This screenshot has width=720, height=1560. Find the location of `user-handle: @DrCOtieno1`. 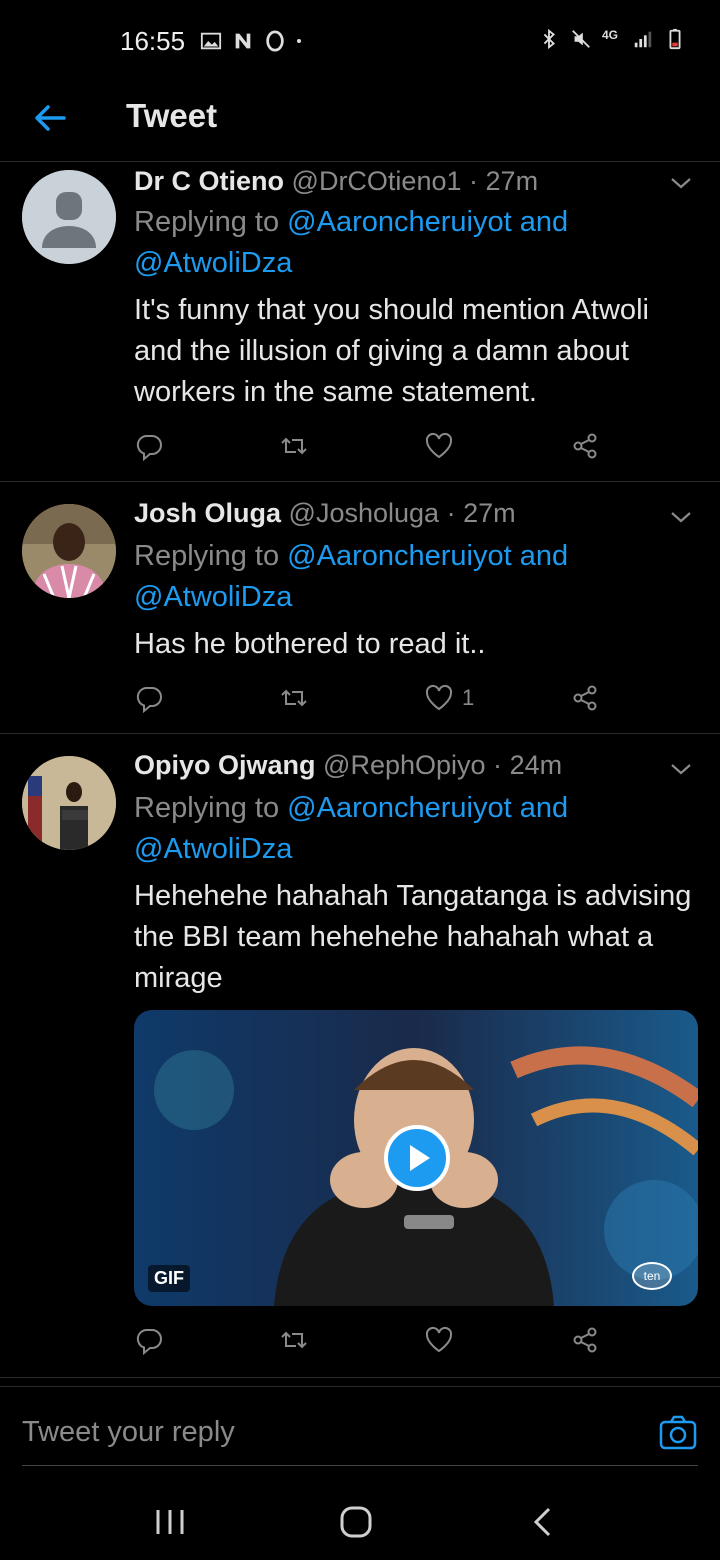

user-handle: @DrCOtieno1 is located at coordinates (376, 181).